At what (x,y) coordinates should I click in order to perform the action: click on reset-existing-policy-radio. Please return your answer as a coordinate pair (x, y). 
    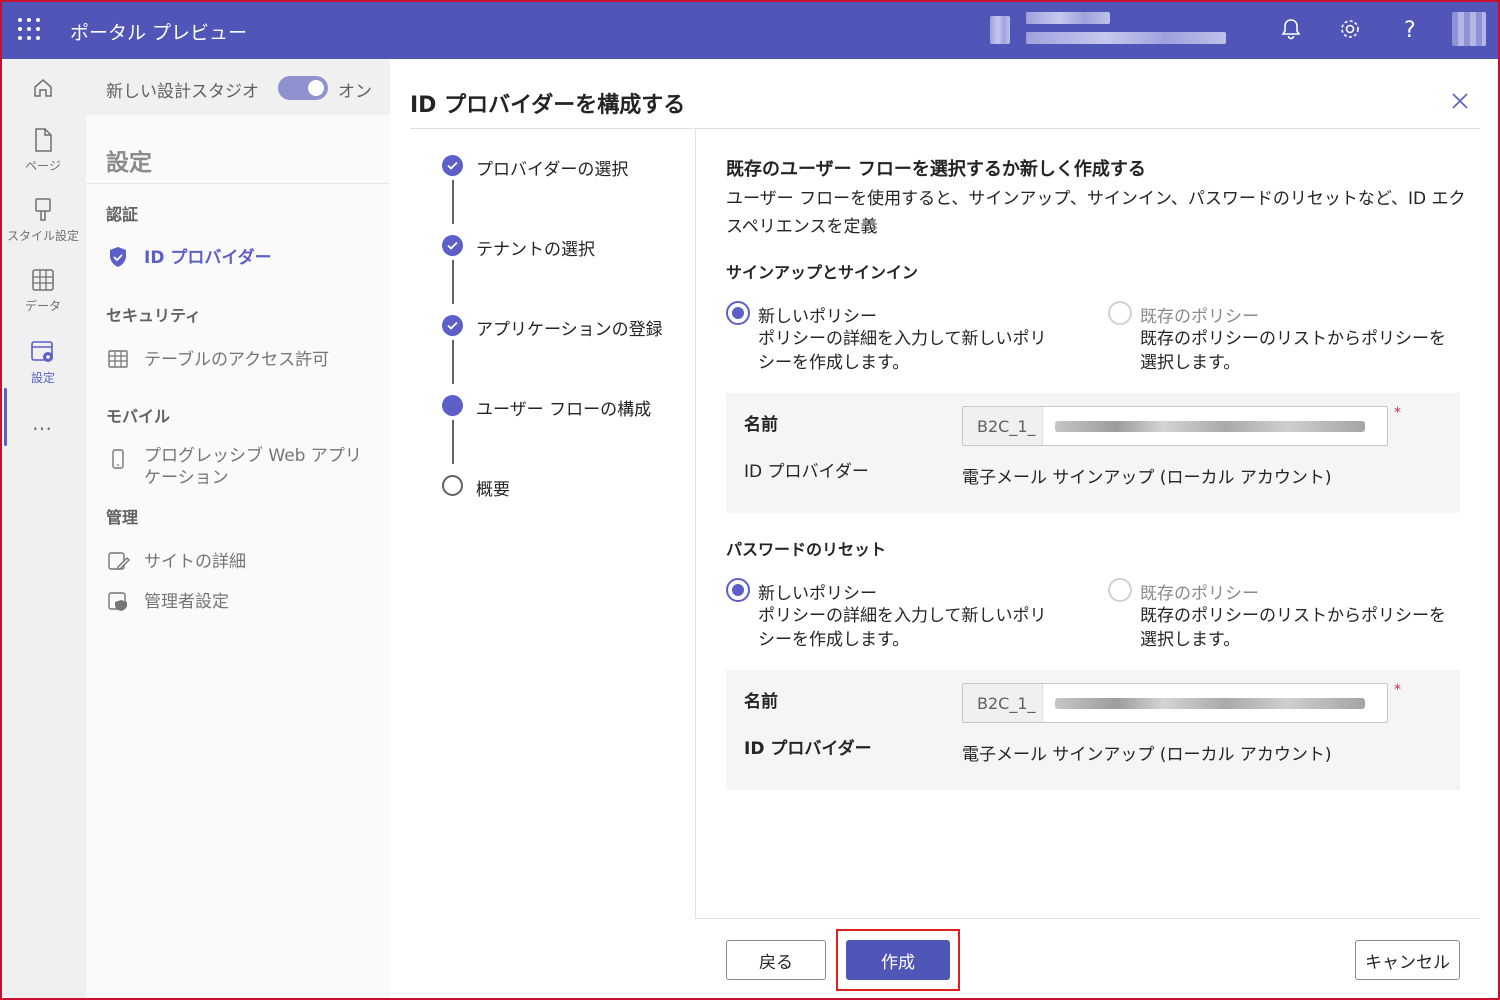
    Looking at the image, I should click on (1120, 590).